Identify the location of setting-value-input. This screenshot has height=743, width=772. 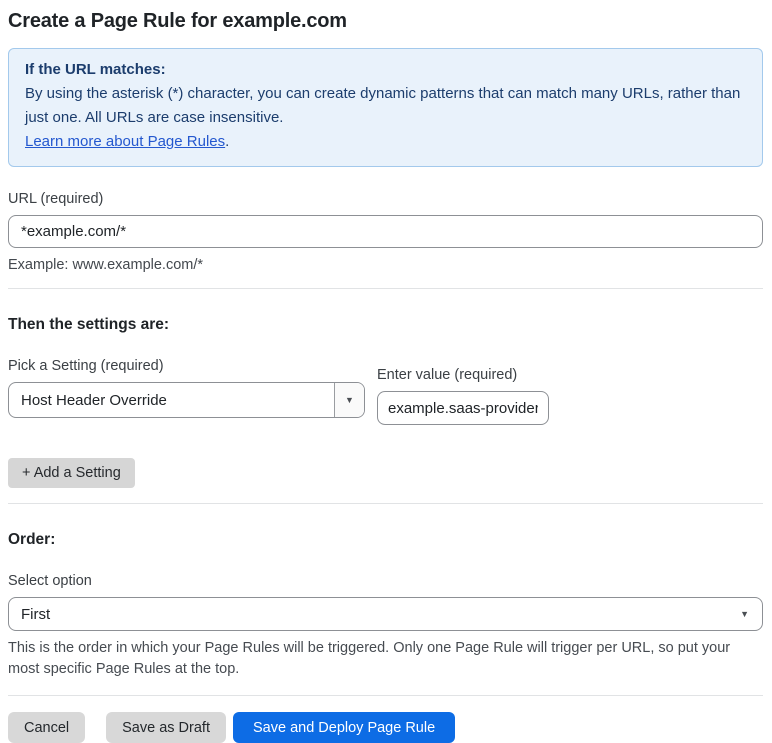
(463, 408).